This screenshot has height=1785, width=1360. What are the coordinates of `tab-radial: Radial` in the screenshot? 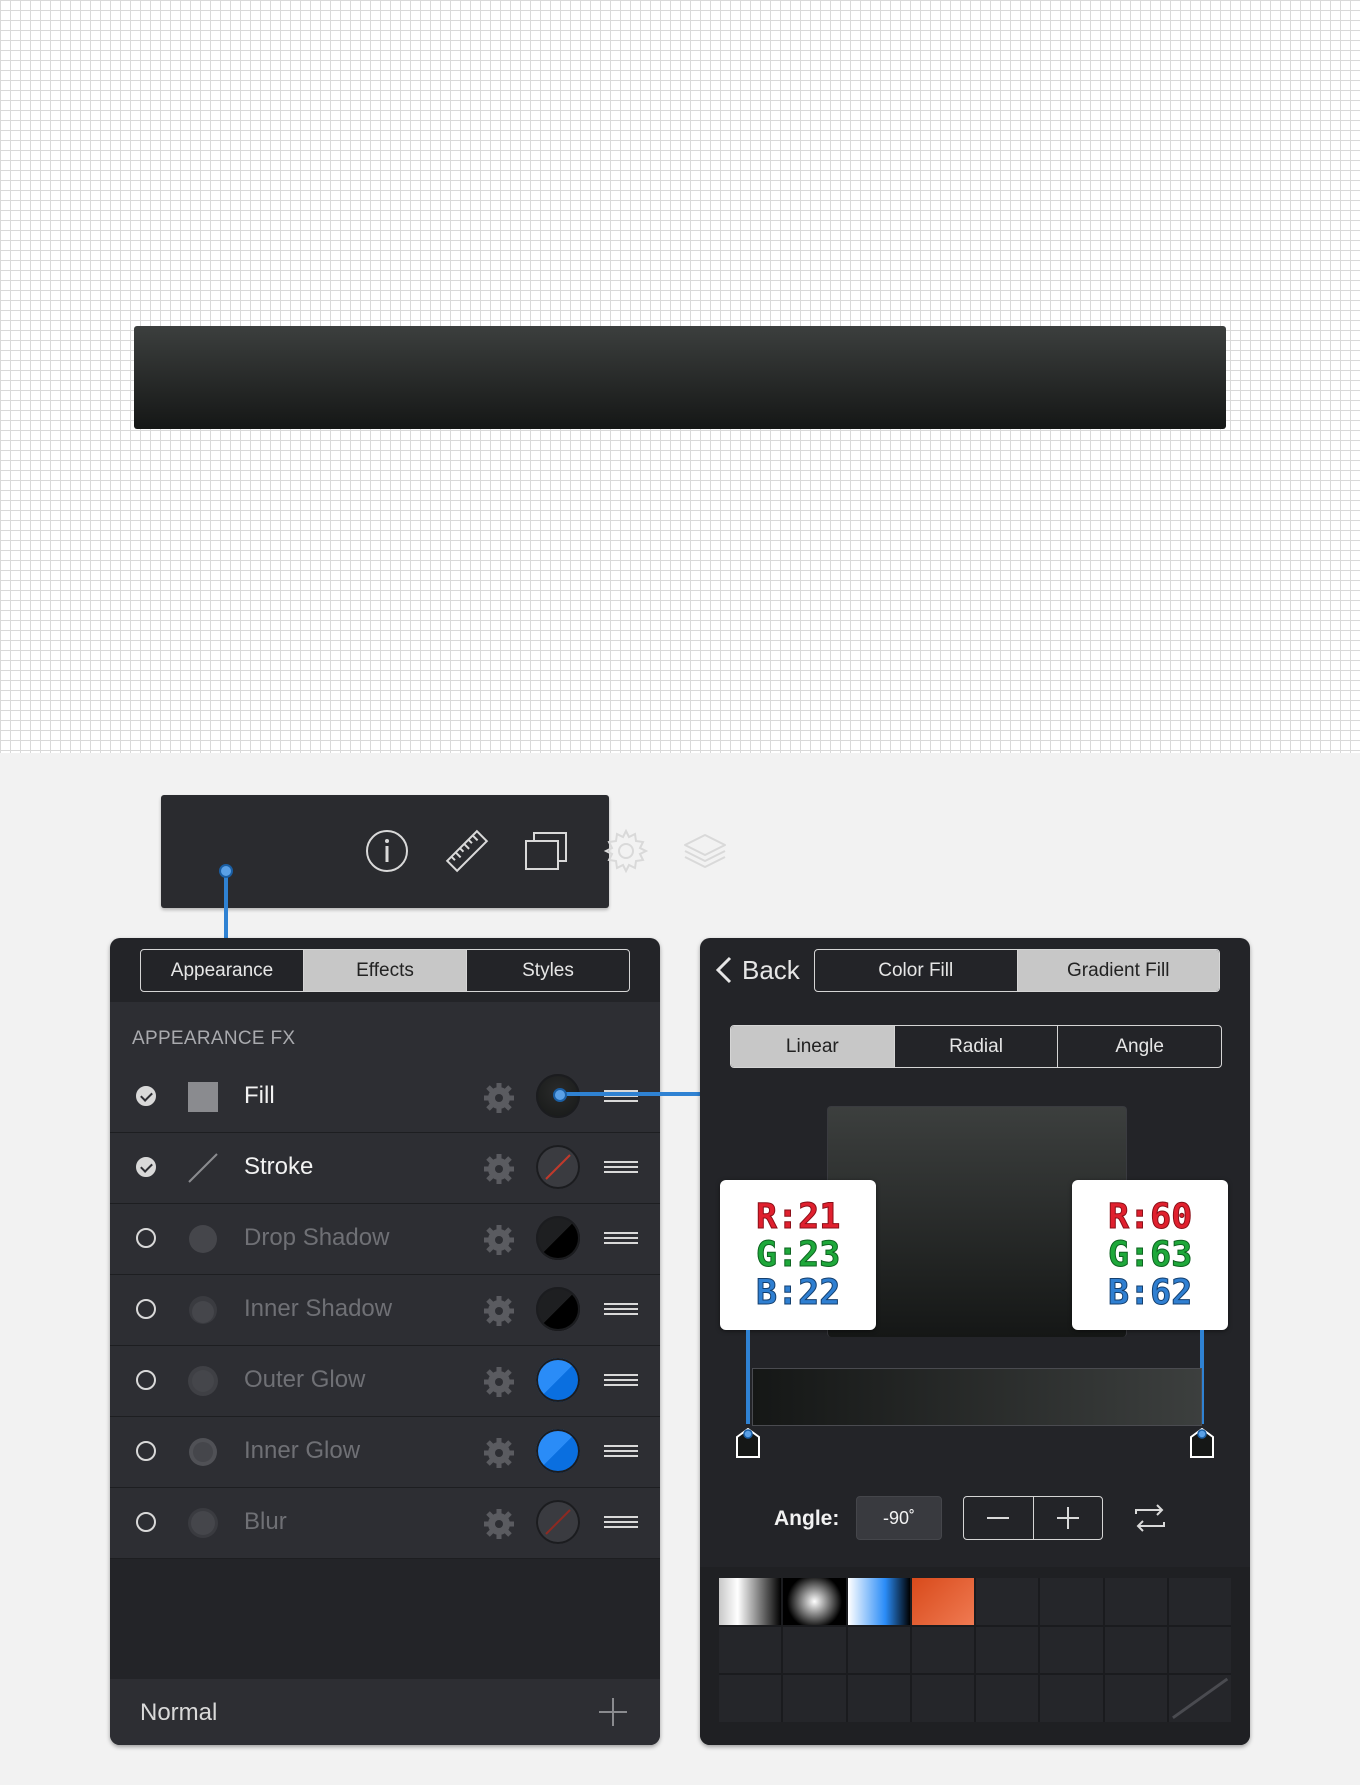 It's located at (975, 1046).